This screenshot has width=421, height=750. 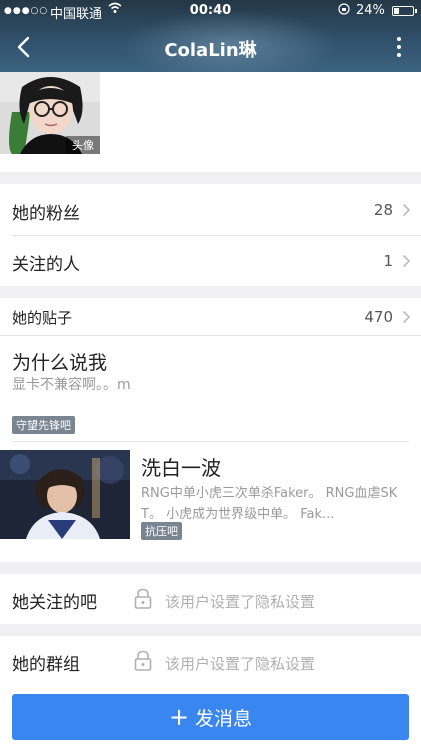 I want to click on status-bar: ●●●○○ 中国联通 00:40 24%, so click(x=210, y=11).